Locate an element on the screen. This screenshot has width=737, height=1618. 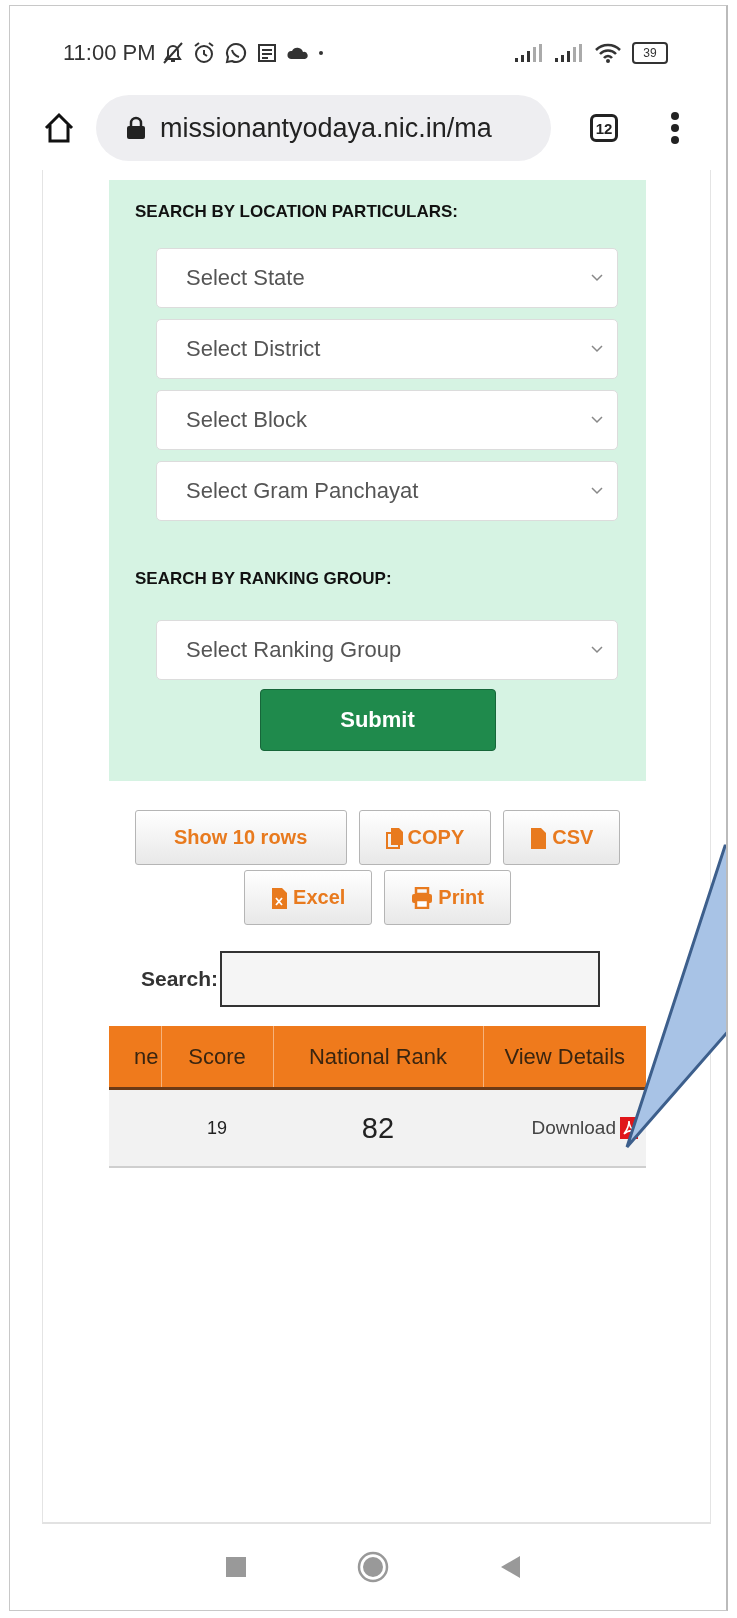
cloud-icon is located at coordinates (297, 53).